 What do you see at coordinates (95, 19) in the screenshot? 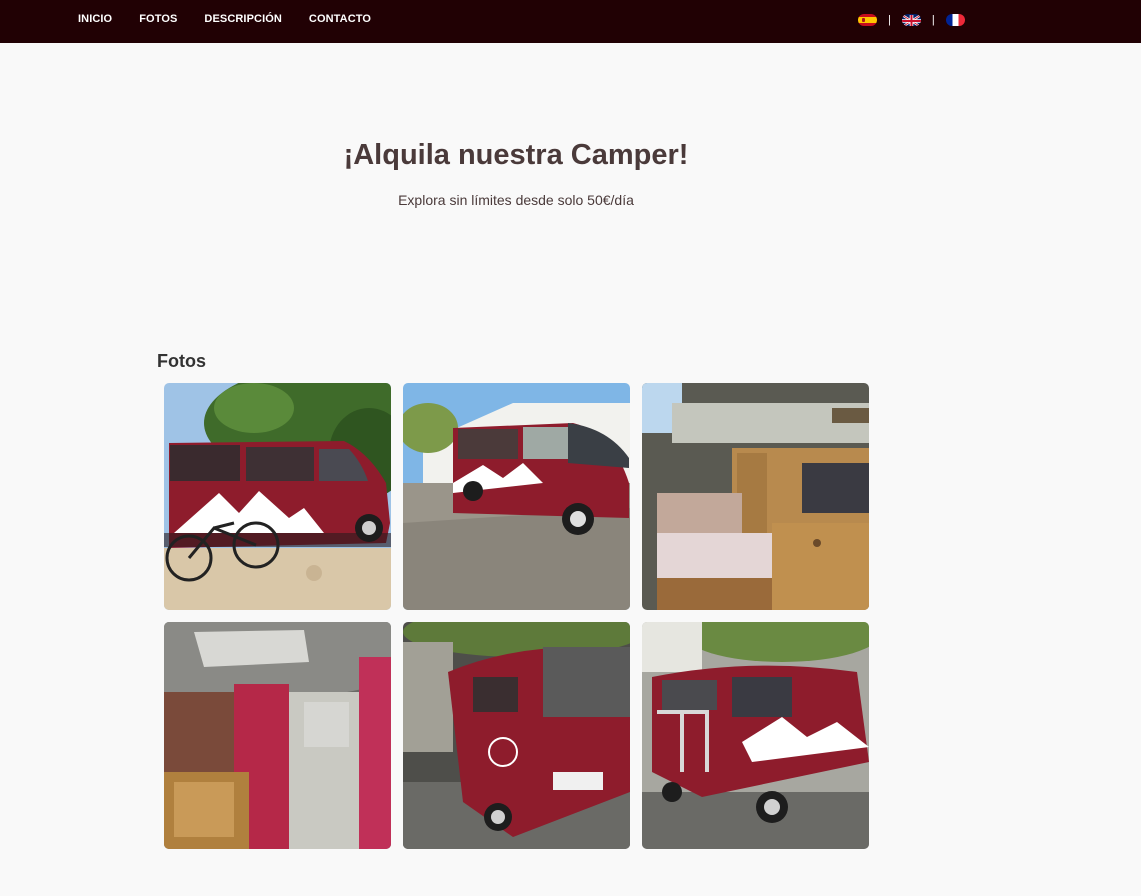
I see `nav-link-inicio: INICIO` at bounding box center [95, 19].